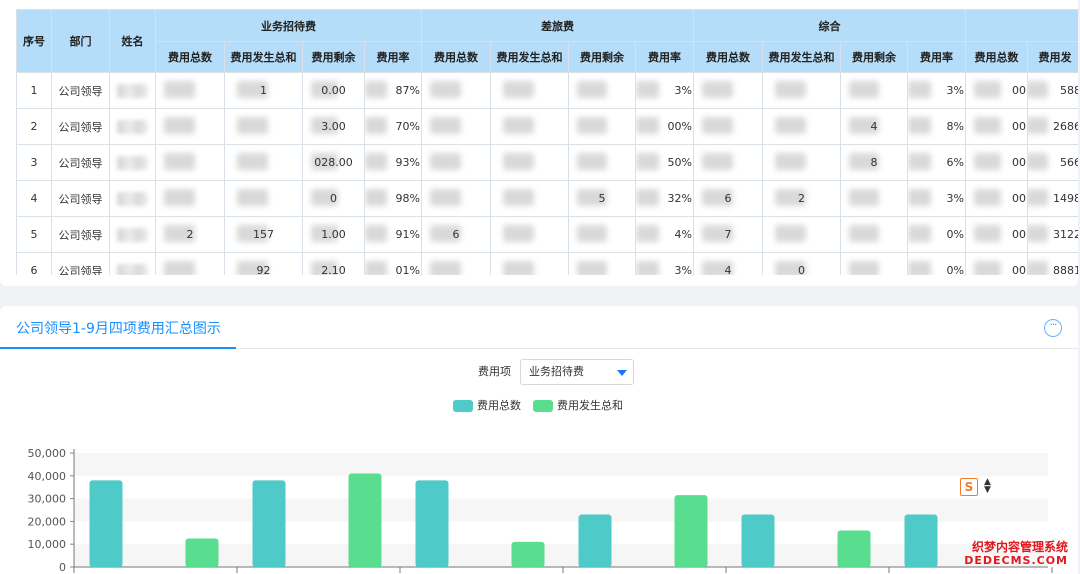  What do you see at coordinates (1052, 57) in the screenshot?
I see `header-spent-truncated: 费用发` at bounding box center [1052, 57].